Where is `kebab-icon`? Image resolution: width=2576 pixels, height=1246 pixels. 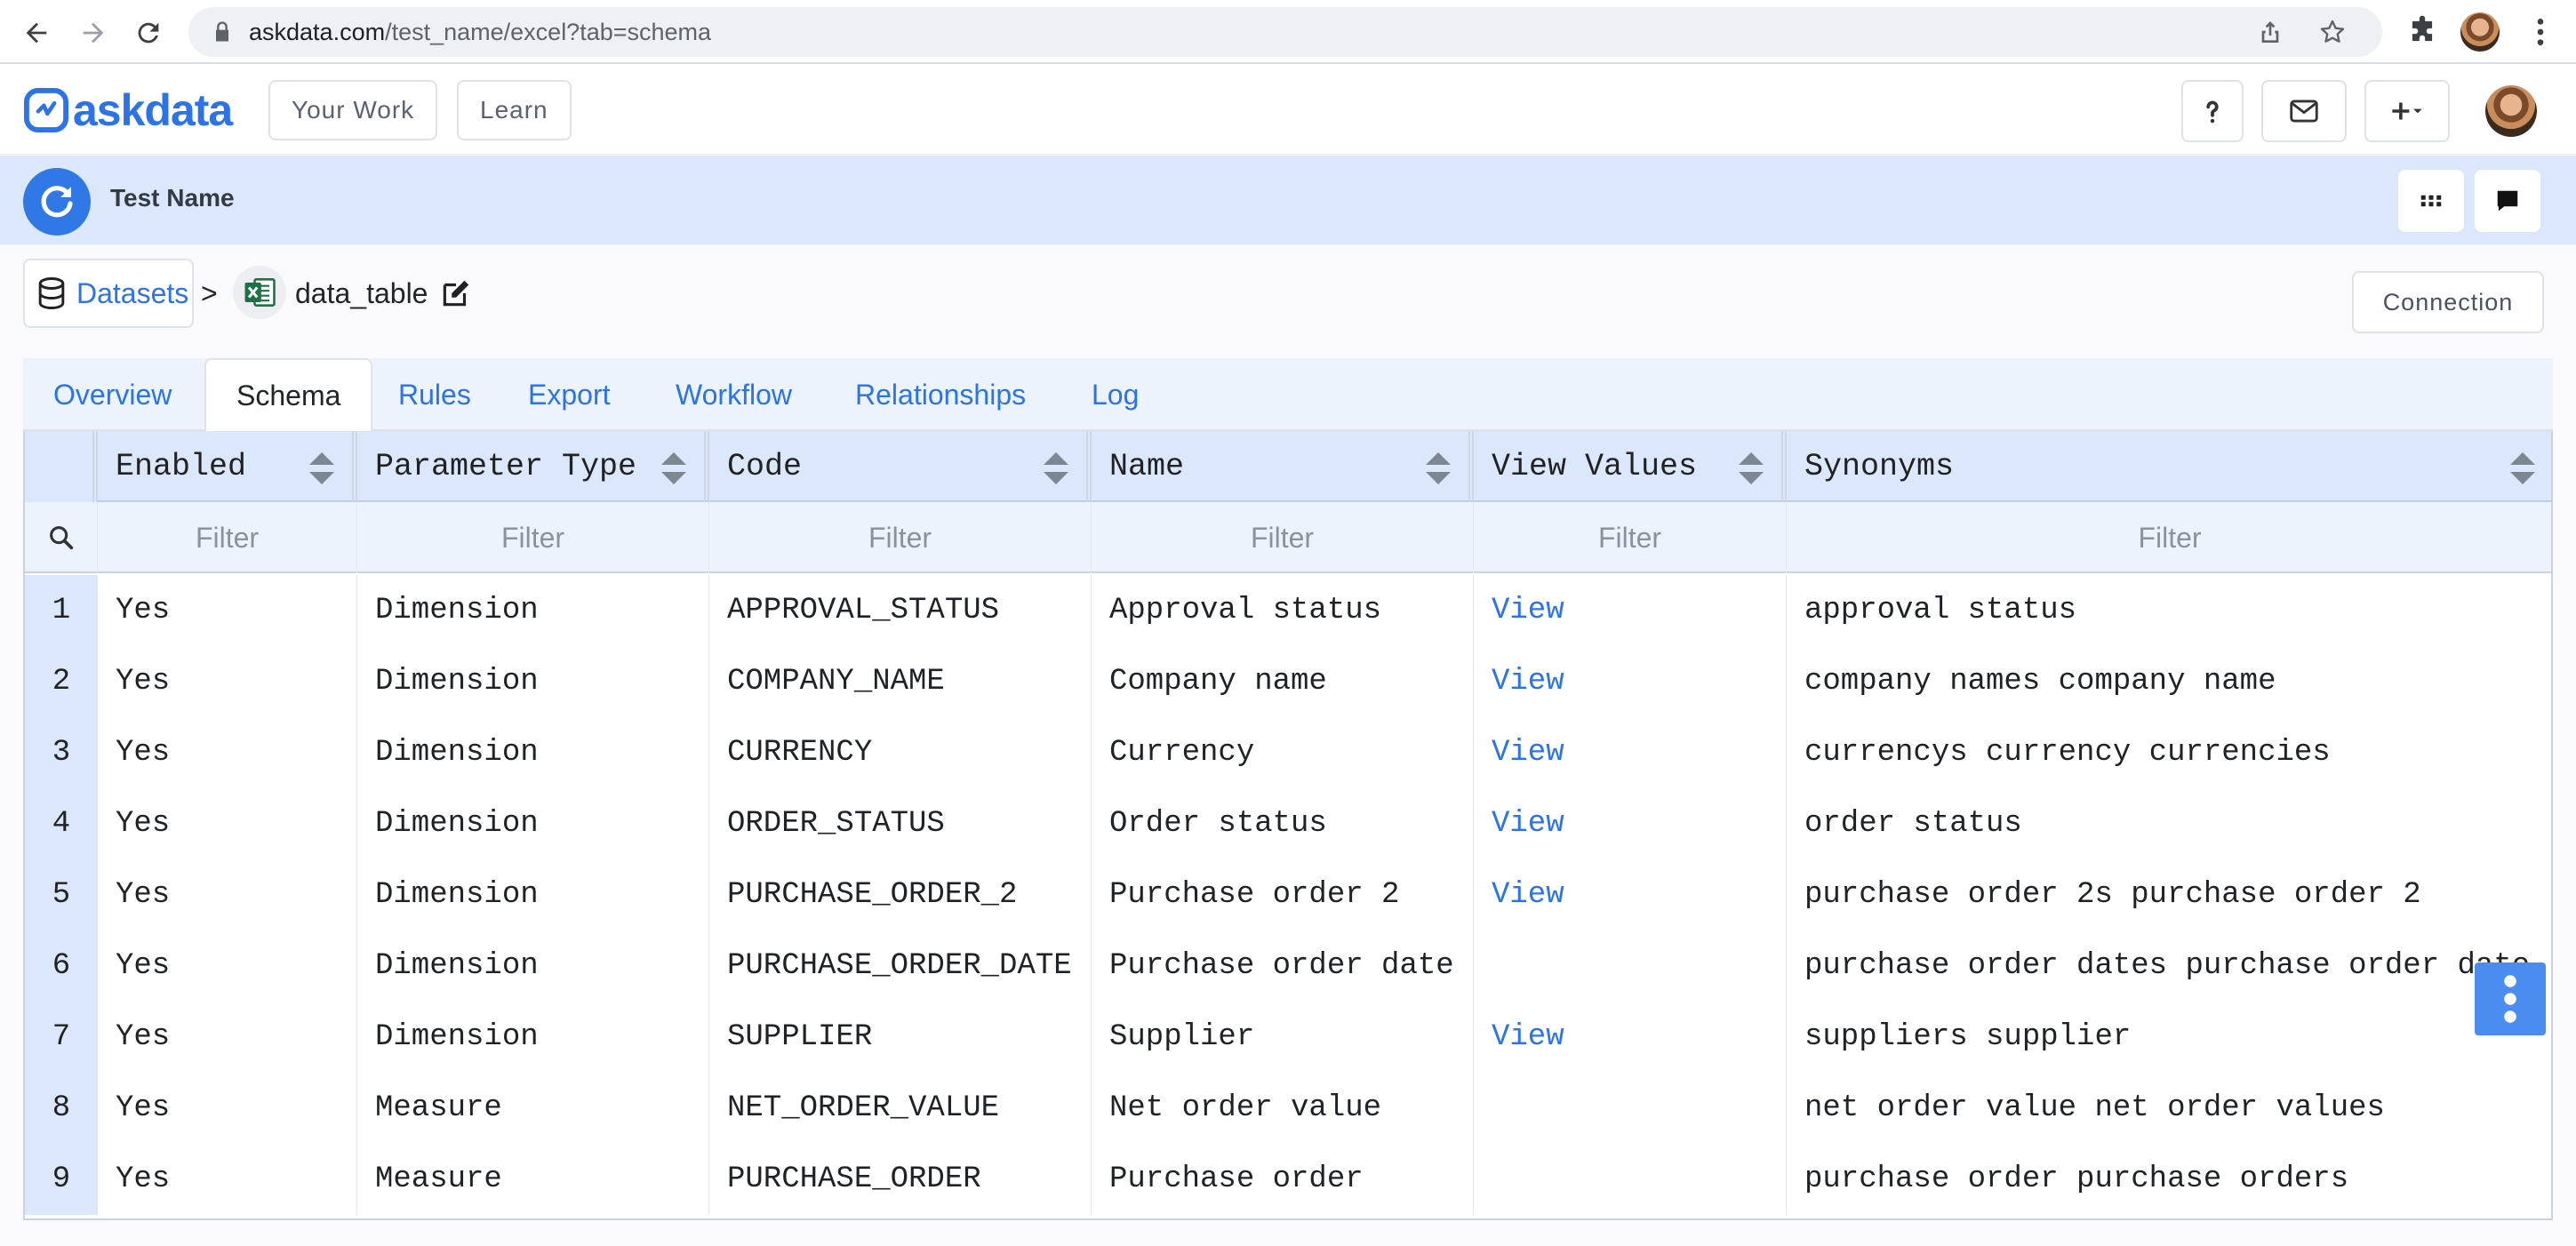 kebab-icon is located at coordinates (2540, 32).